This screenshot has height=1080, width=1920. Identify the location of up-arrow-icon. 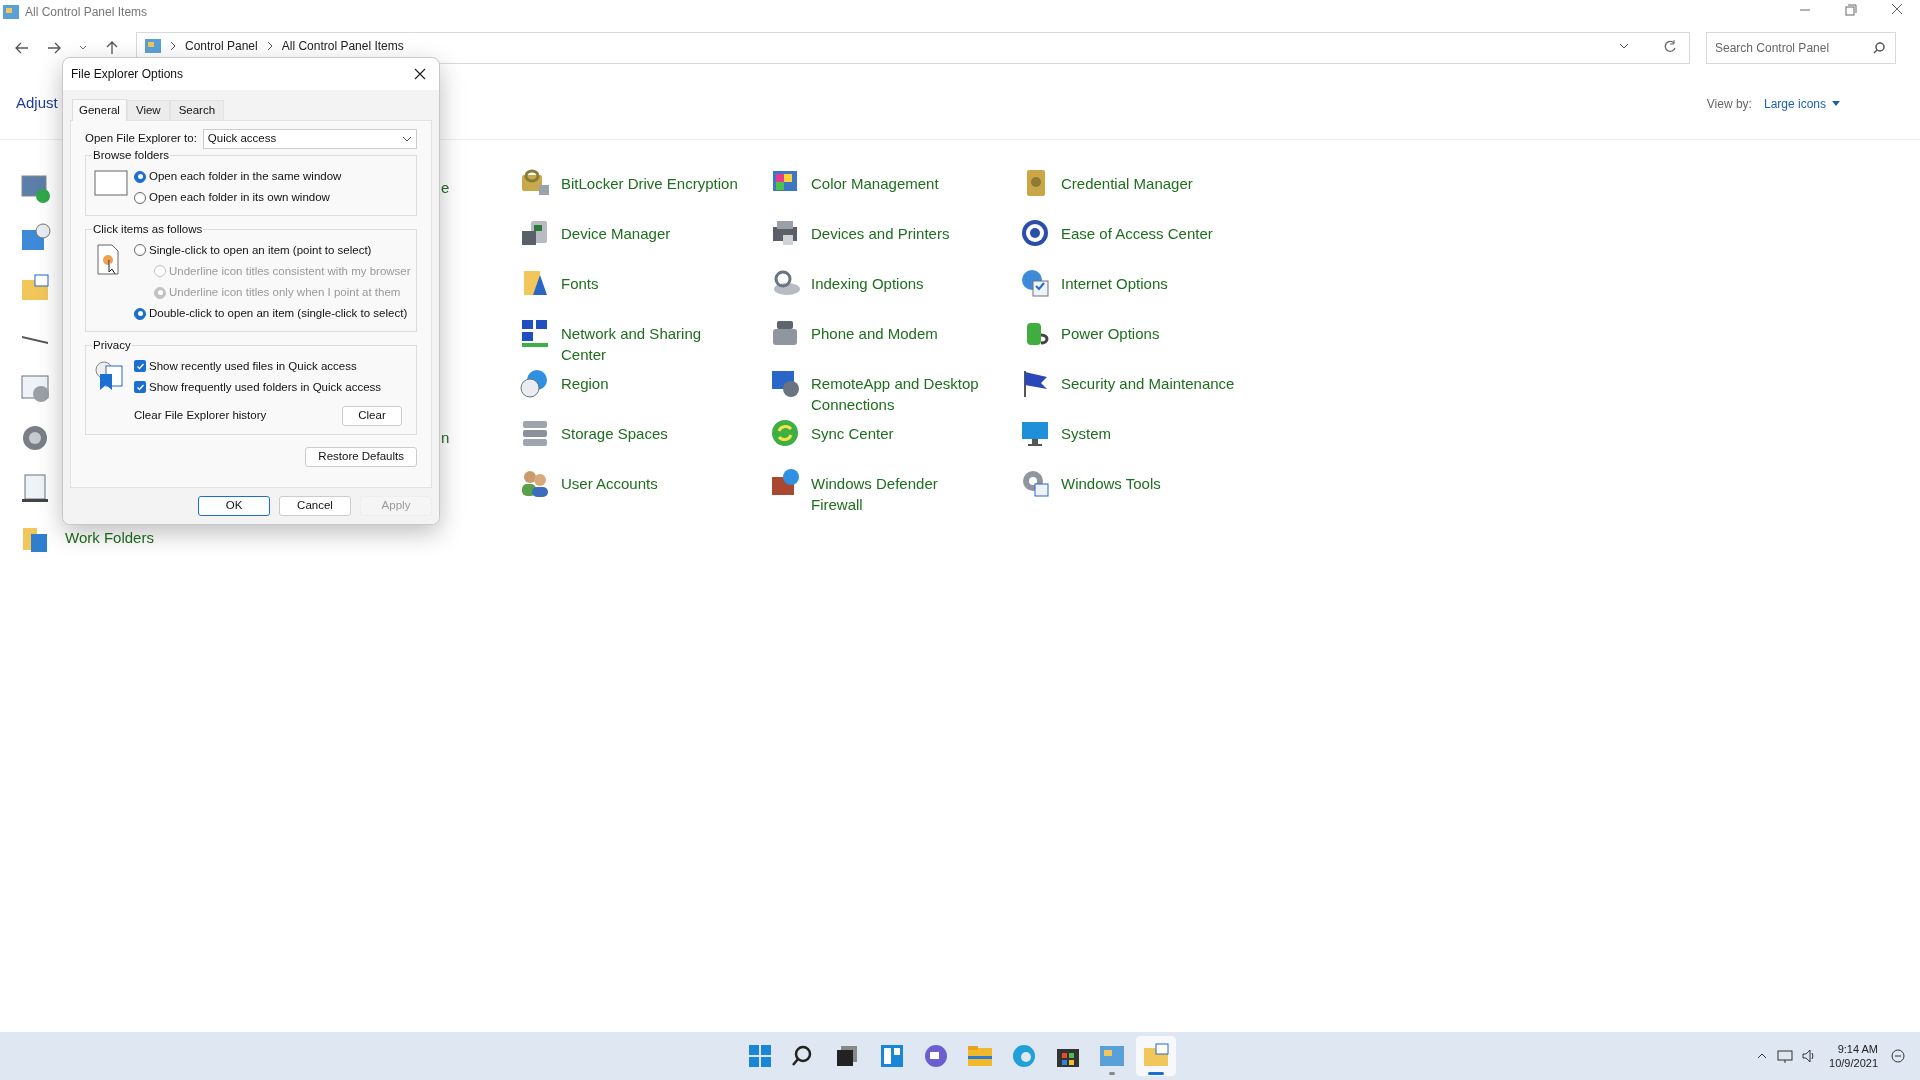
(112, 48).